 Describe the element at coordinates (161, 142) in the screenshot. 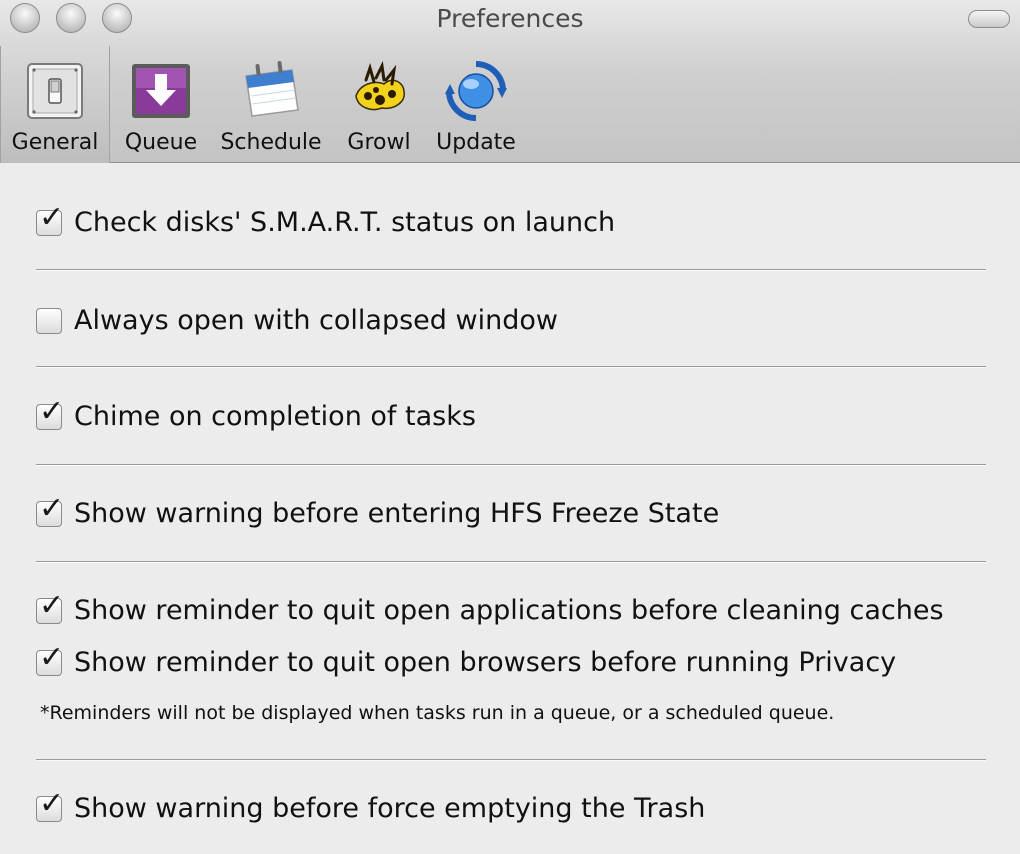

I see `tab-queue-label: Queue` at that location.